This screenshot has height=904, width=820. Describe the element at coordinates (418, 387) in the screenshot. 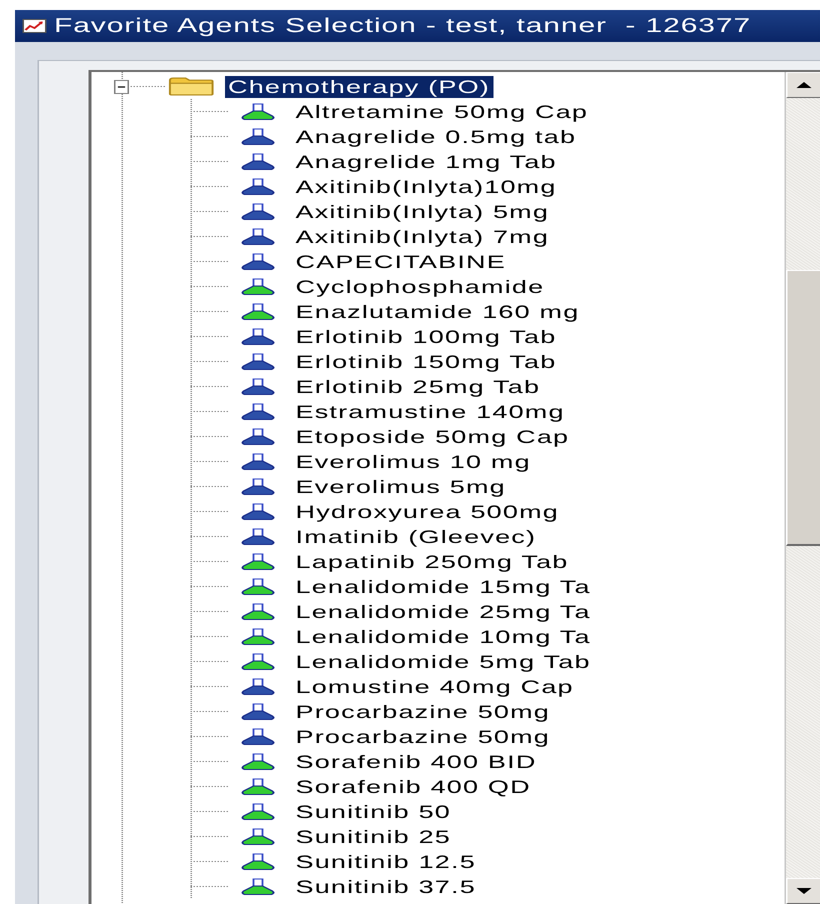

I see `tree-item: Erlotinib 25mg Tab` at that location.